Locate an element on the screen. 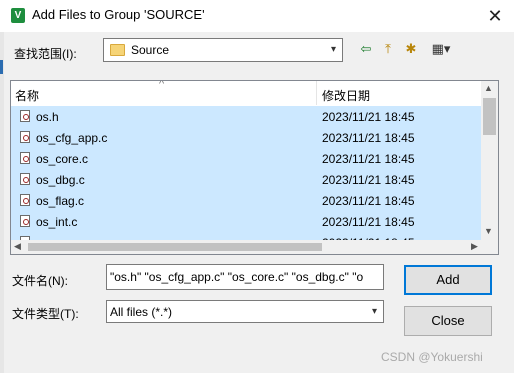 The width and height of the screenshot is (514, 373). column-header-name: 名称 is located at coordinates (27, 95).